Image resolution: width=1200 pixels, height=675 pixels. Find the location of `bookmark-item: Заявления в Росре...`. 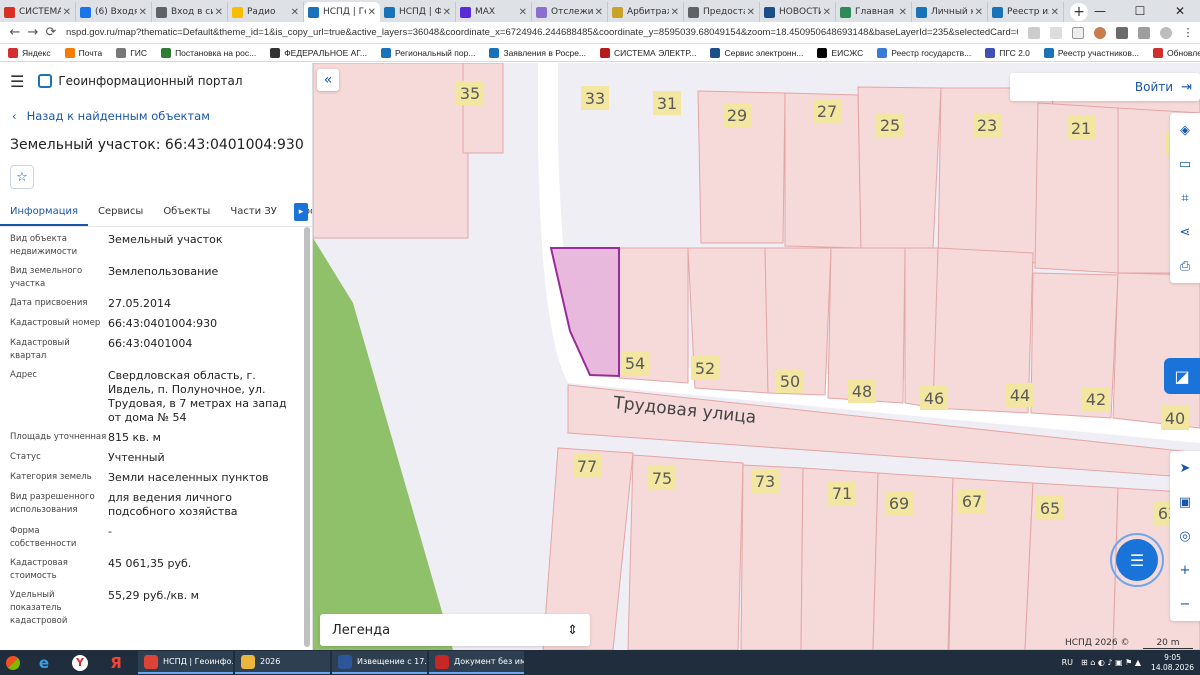

bookmark-item: Заявления в Росре... is located at coordinates (537, 52).